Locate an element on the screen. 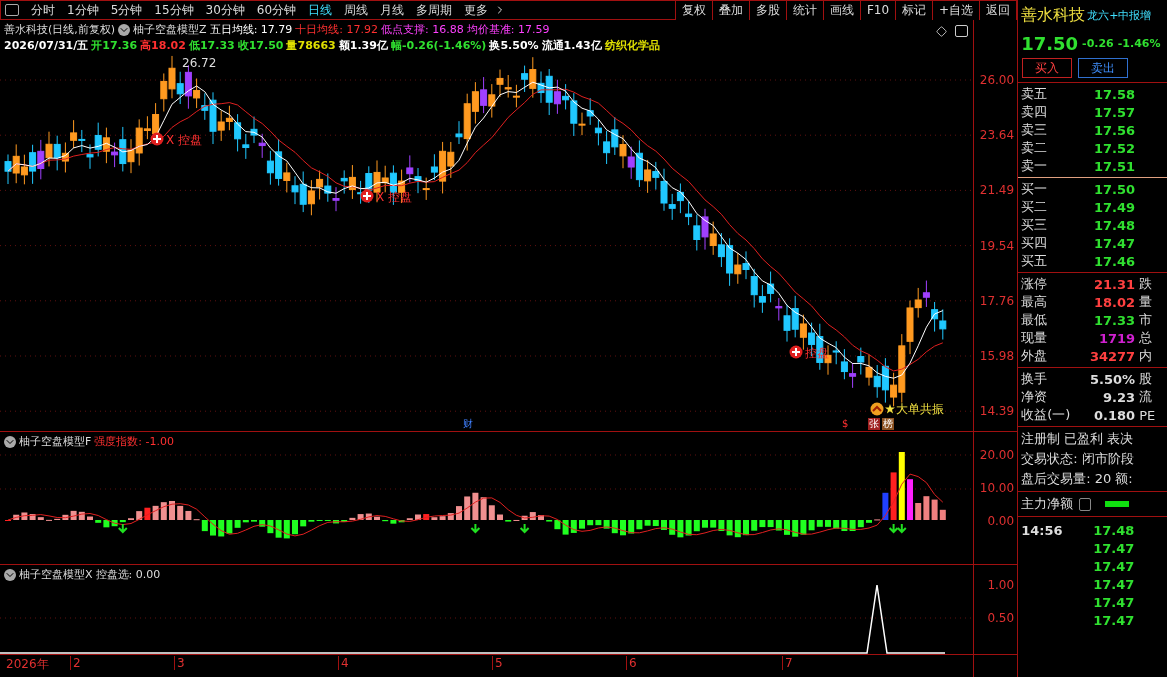  period-tab: 月线 is located at coordinates (392, 10).